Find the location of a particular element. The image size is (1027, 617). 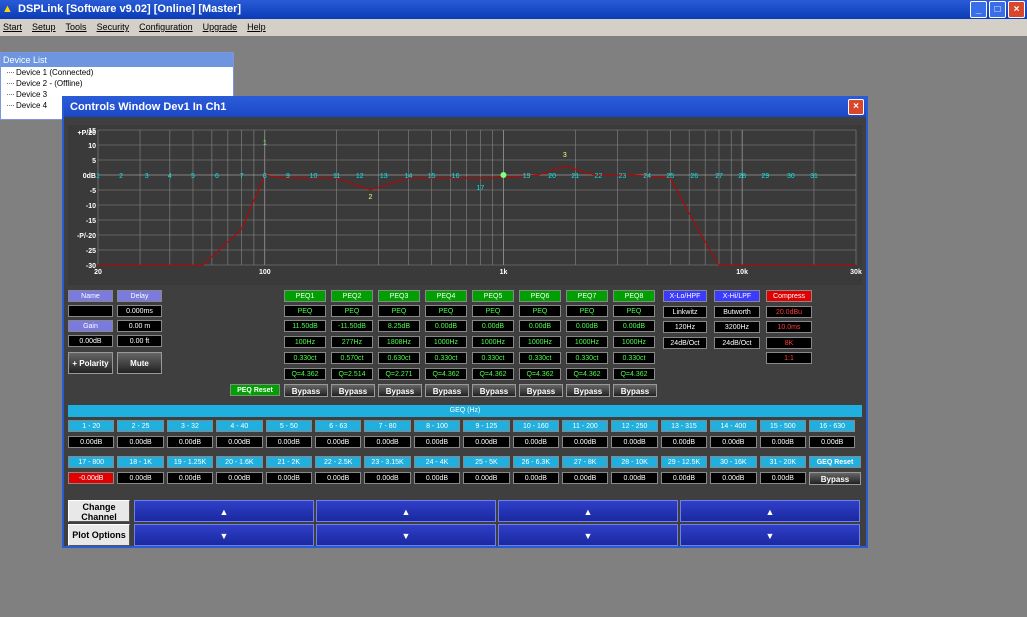

geq-band-button: 15 - 500 is located at coordinates (782, 426).